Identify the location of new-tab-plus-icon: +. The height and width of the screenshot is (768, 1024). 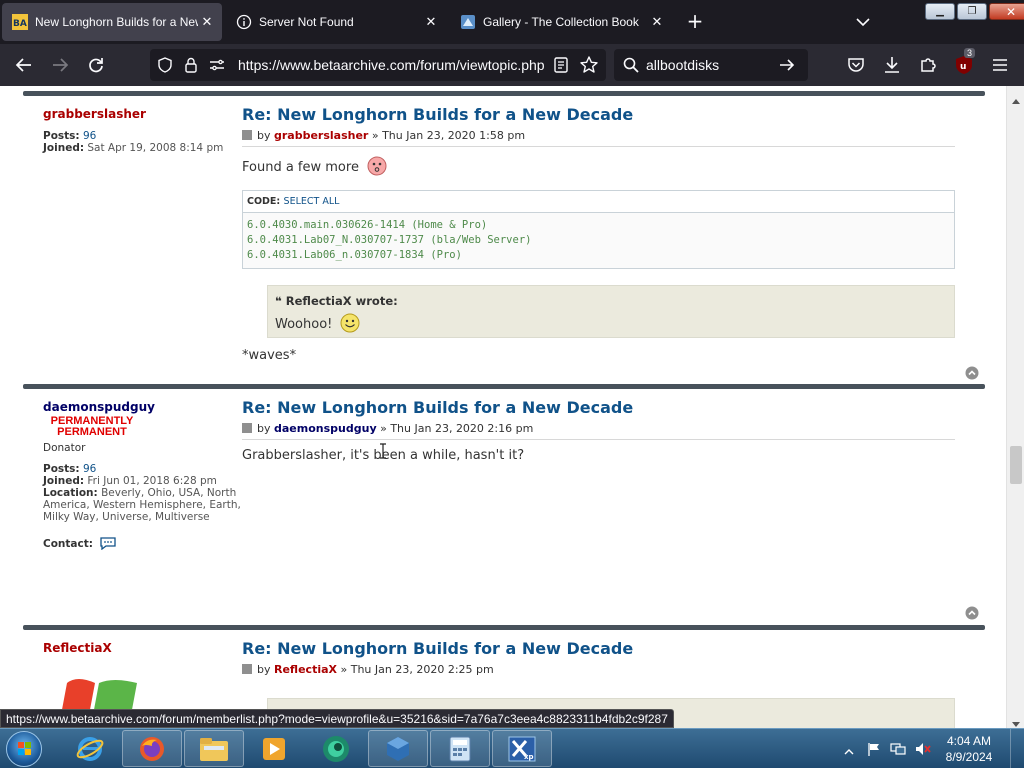
(695, 22).